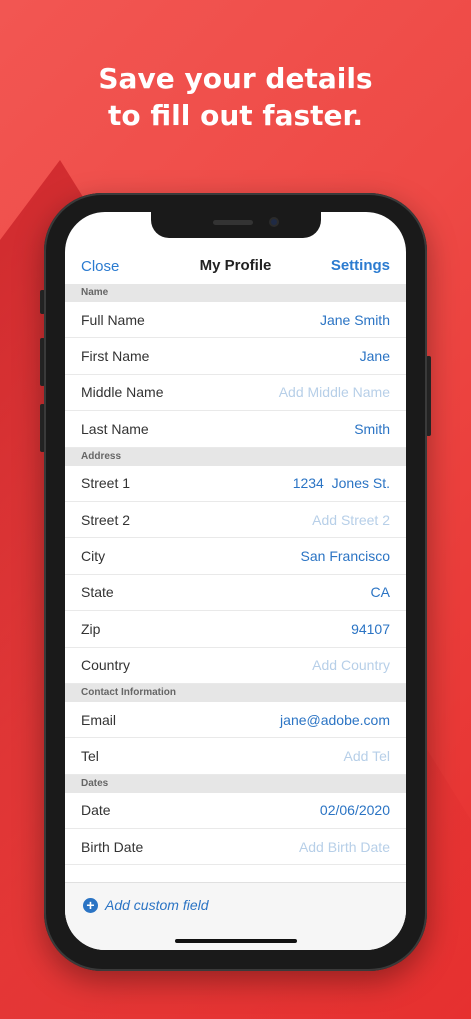 This screenshot has width=471, height=1019. Describe the element at coordinates (233, 222) in the screenshot. I see `speaker-icon` at that location.